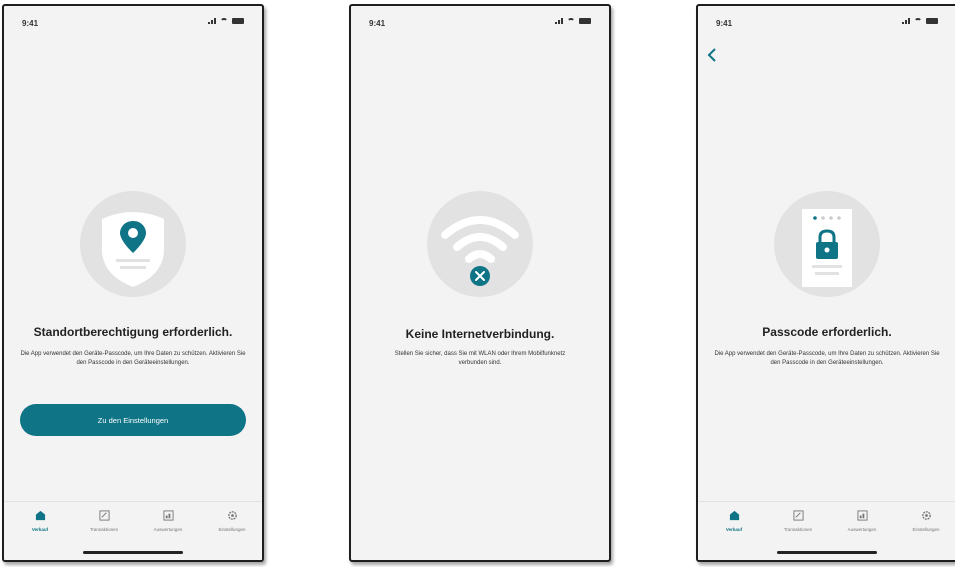 The image size is (955, 567). I want to click on location-illustration, so click(133, 244).